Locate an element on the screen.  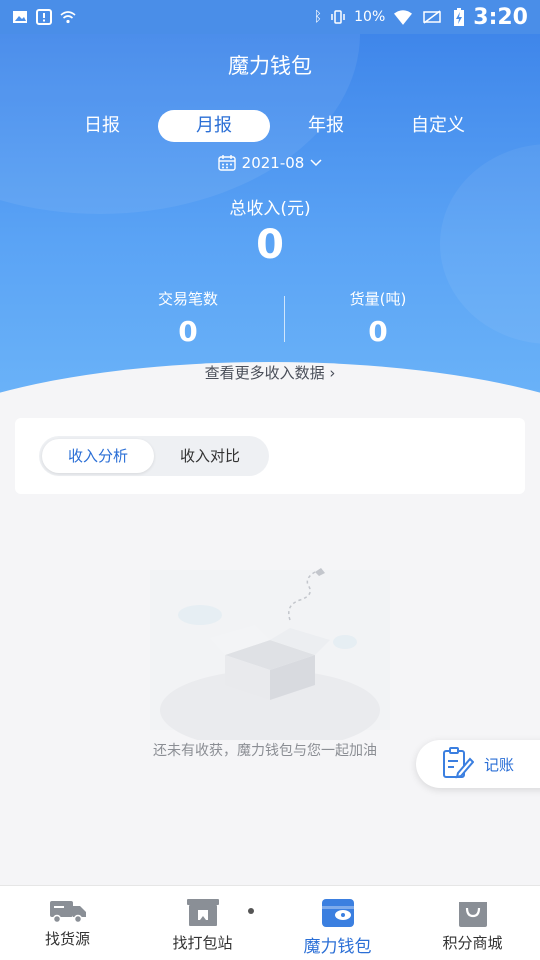
edit-note-icon is located at coordinates (458, 763).